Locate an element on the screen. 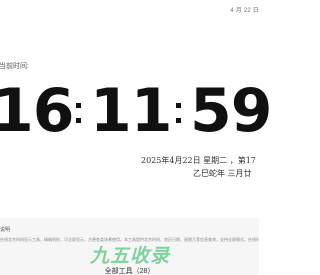  clock-hours: 16 is located at coordinates (37, 111).